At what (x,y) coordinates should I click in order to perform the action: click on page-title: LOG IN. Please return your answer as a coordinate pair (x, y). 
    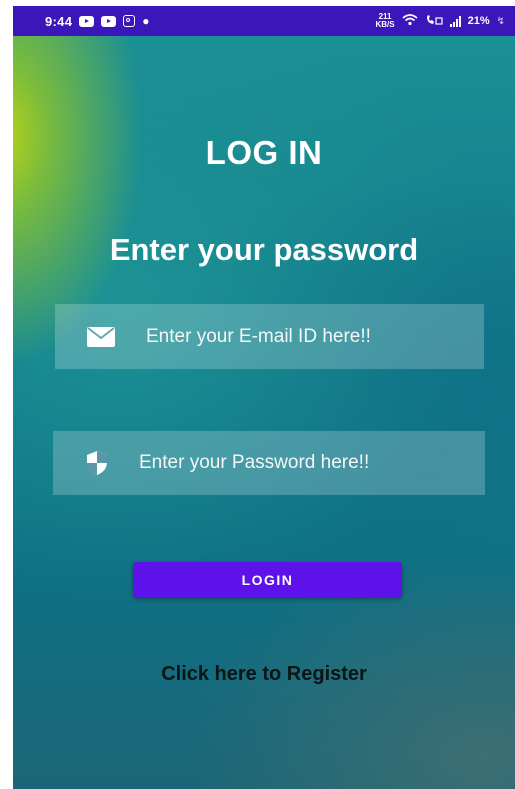
    Looking at the image, I should click on (264, 152).